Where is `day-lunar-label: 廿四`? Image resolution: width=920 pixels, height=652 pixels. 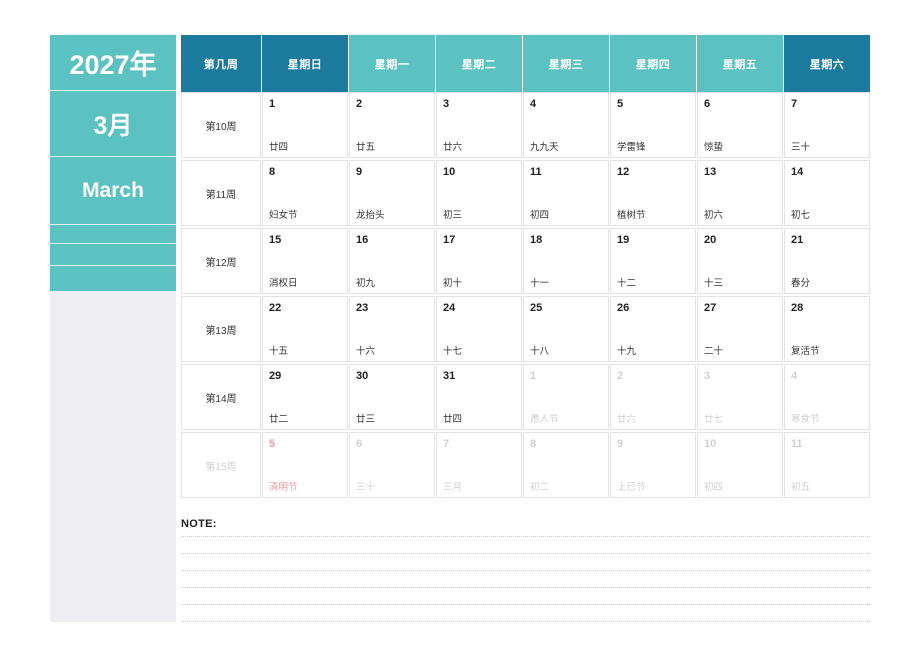 day-lunar-label: 廿四 is located at coordinates (279, 147).